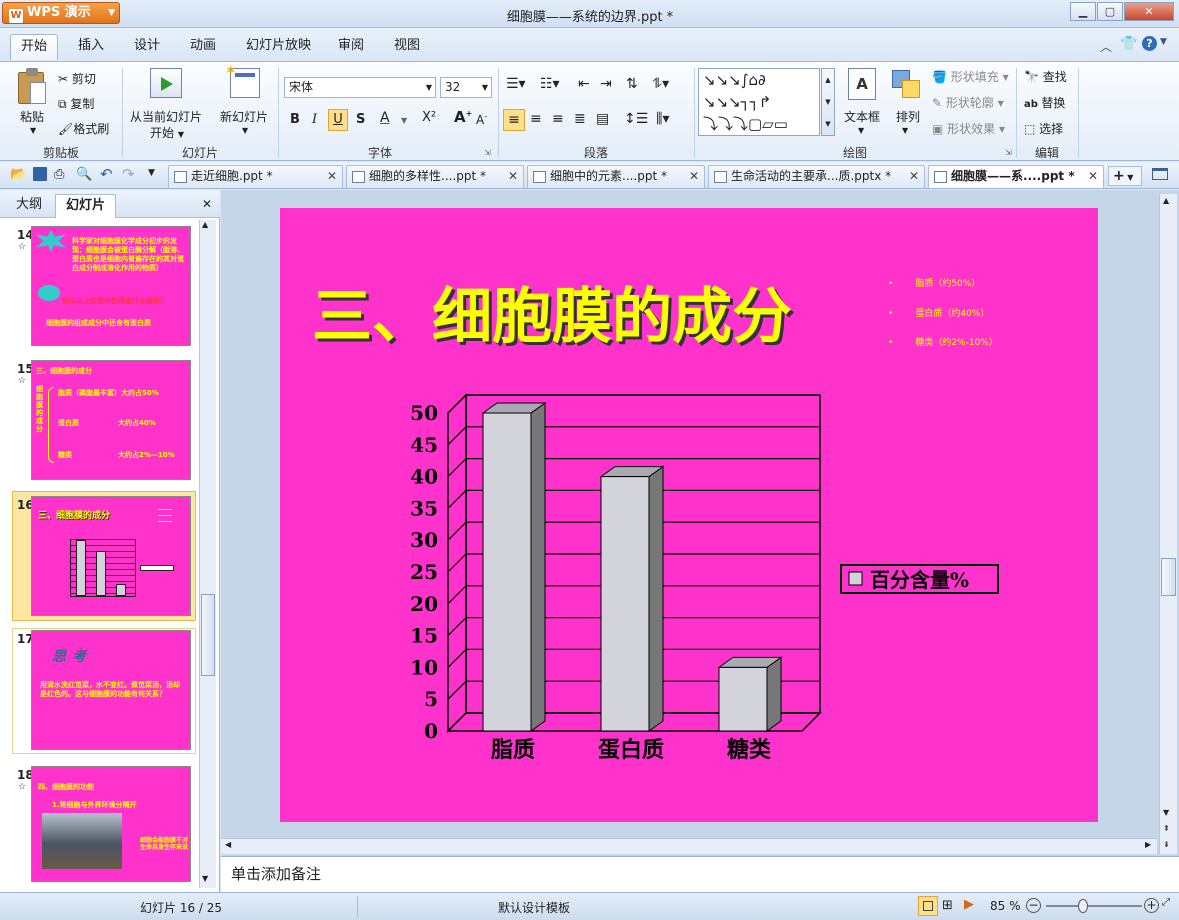  I want to click on tab-design: 设计, so click(147, 47).